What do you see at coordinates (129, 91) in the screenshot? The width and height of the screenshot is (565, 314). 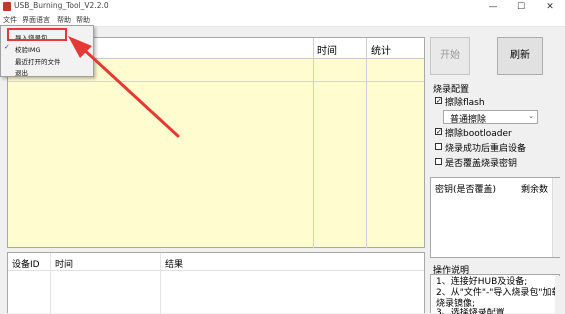 I see `arrow-shaft` at bounding box center [129, 91].